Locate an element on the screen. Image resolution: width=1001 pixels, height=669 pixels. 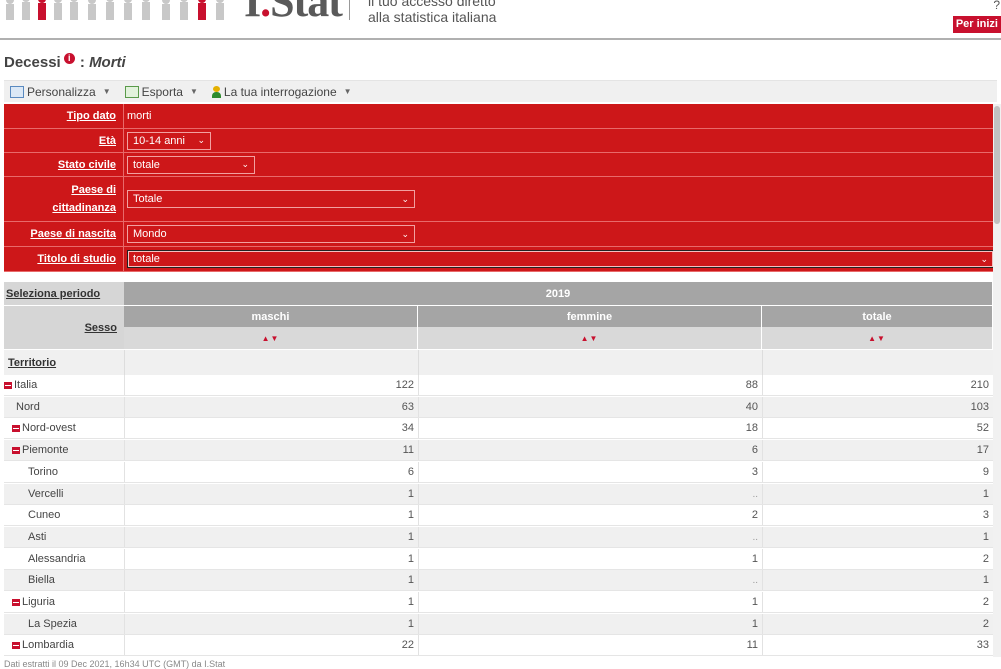
territory-label: Lombardia is located at coordinates (64, 645).